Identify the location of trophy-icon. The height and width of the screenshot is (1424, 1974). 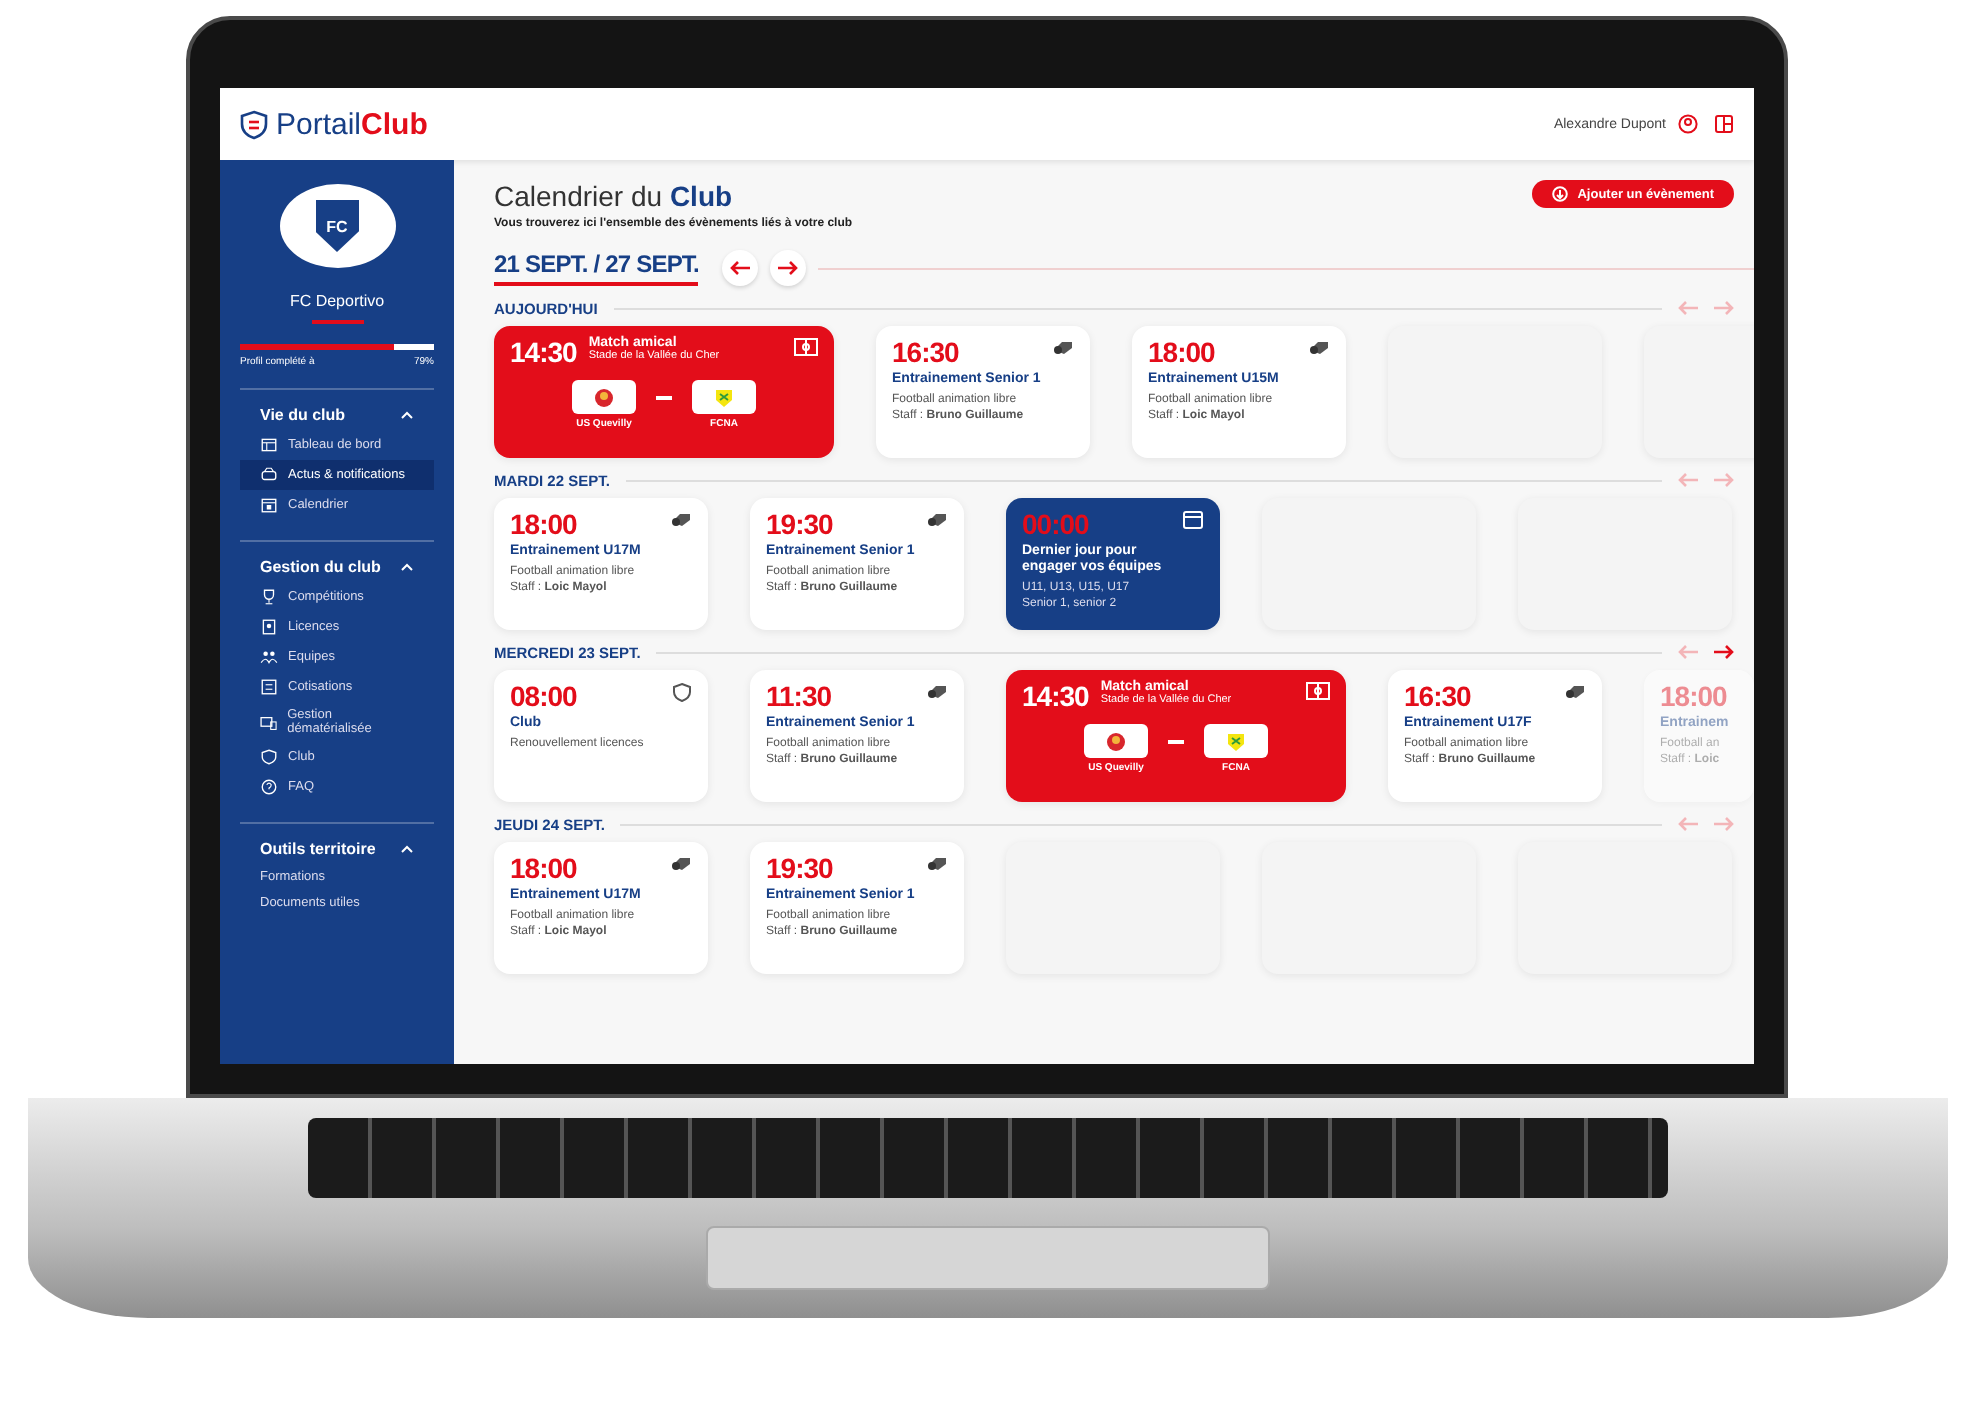
(269, 597).